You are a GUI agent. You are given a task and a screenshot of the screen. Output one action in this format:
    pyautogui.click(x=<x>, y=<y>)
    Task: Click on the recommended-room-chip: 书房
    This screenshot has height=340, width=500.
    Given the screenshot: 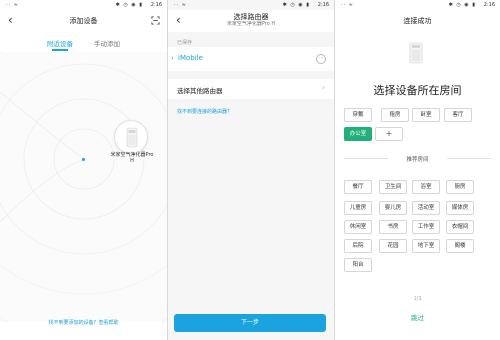 What is the action you would take?
    pyautogui.click(x=393, y=227)
    